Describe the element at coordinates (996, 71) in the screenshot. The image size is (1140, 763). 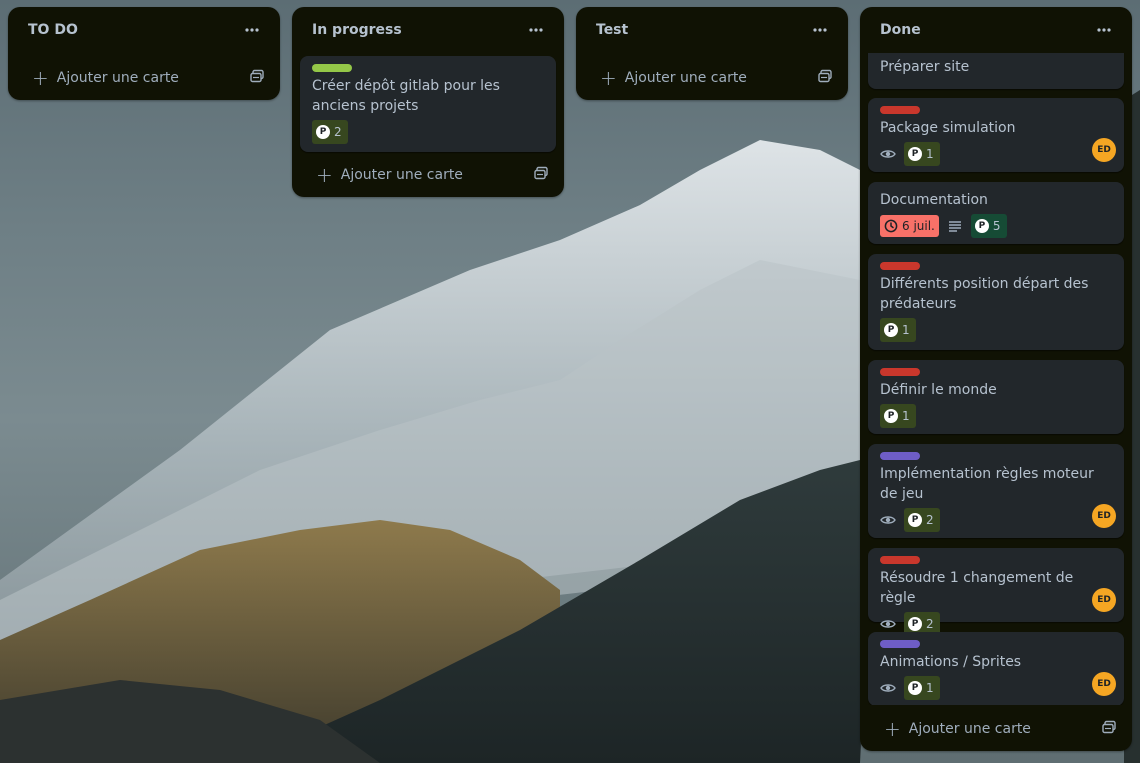
I see `card: Préparer site` at that location.